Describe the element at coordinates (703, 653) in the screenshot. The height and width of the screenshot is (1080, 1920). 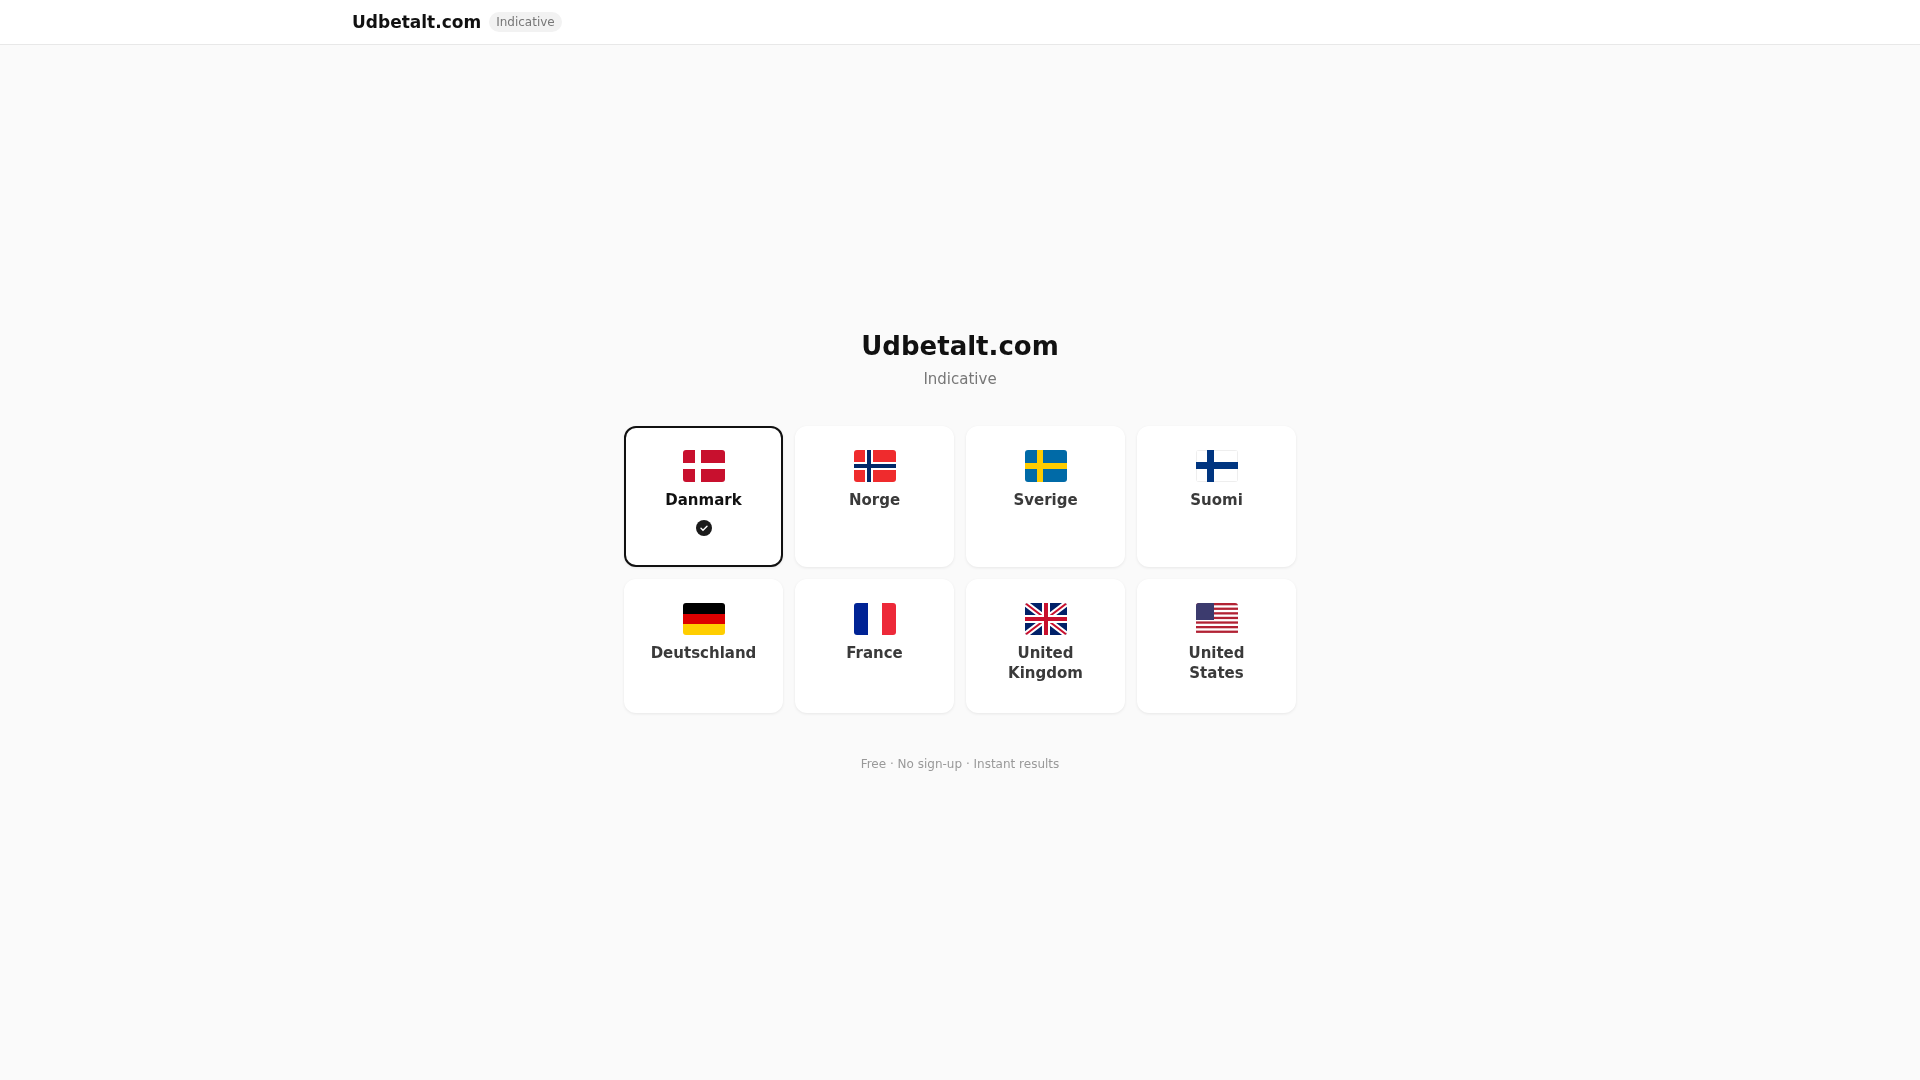
I see `country-name: Deutschland` at that location.